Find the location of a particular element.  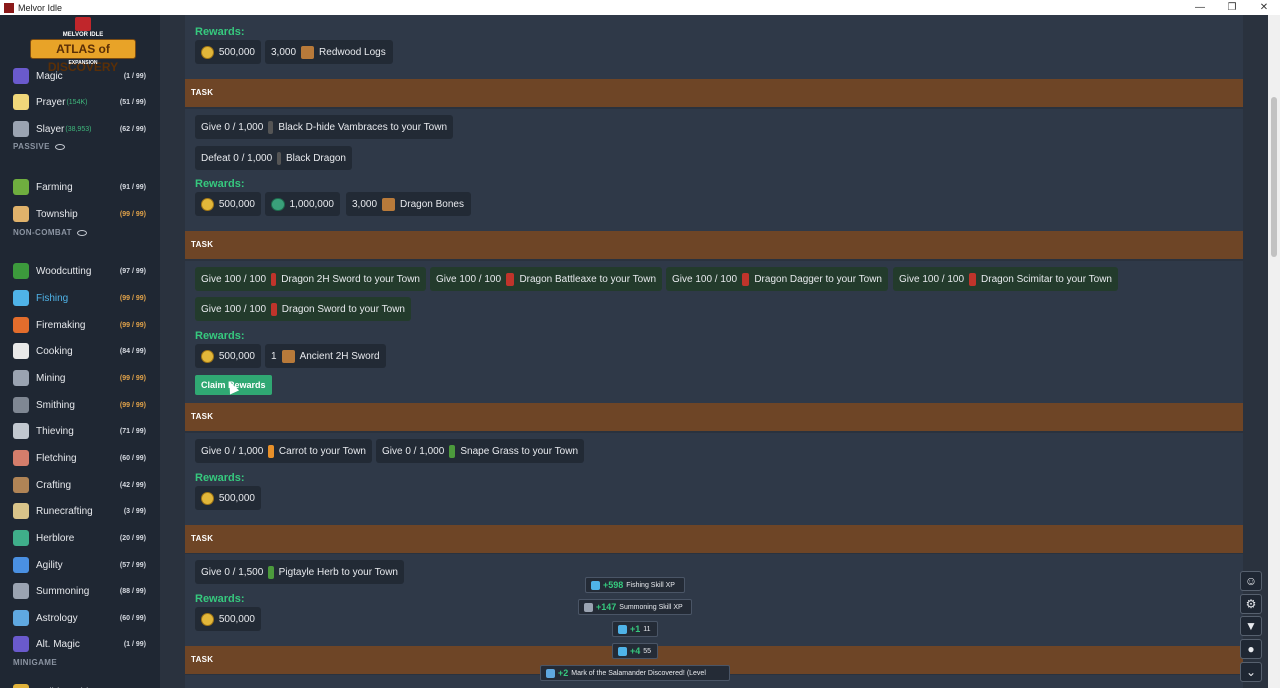

snape-grass-icon is located at coordinates (452, 451).